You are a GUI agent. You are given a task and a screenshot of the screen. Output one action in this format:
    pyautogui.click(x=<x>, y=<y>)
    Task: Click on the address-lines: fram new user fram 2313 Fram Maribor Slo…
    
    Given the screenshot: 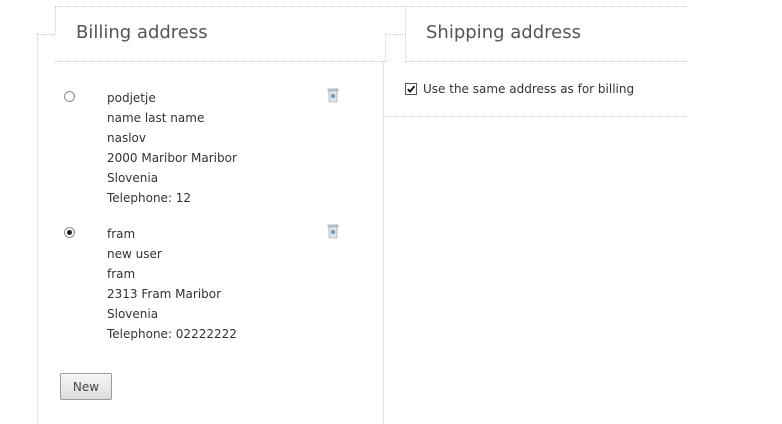 What is the action you would take?
    pyautogui.click(x=172, y=284)
    